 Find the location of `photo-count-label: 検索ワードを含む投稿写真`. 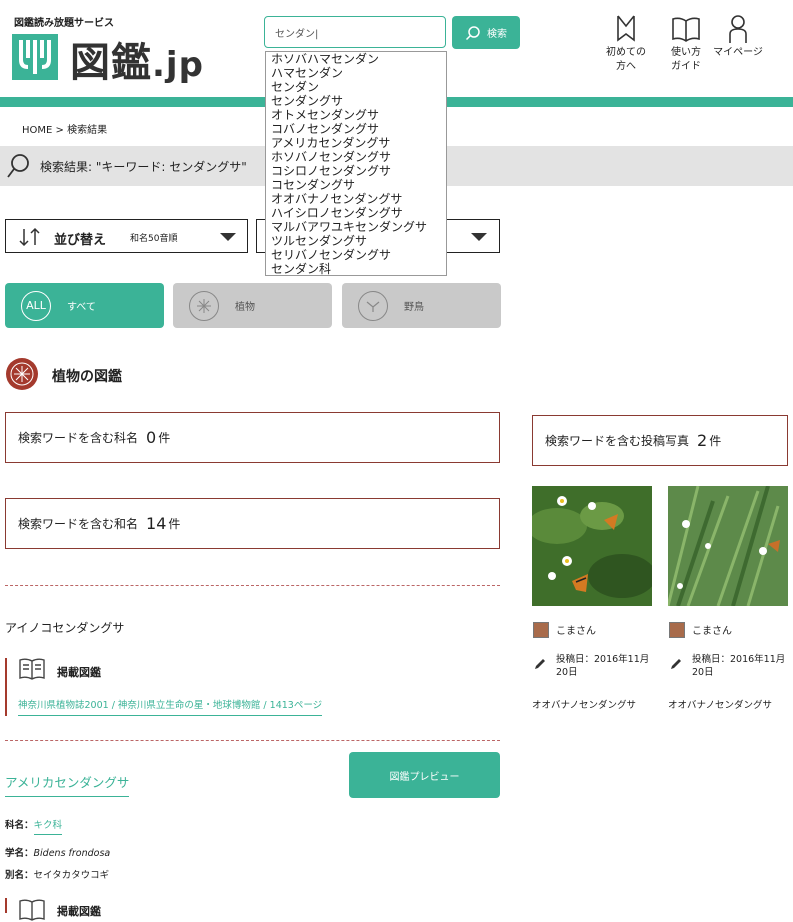

photo-count-label: 検索ワードを含む投稿写真 is located at coordinates (617, 441).